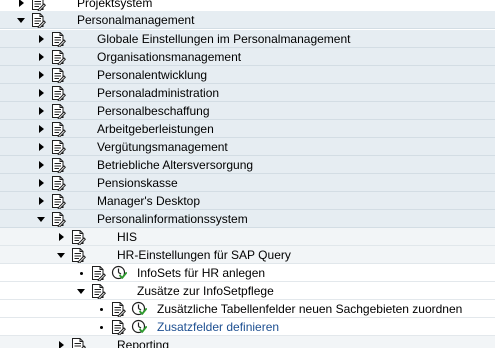  Describe the element at coordinates (127, 237) in the screenshot. I see `tree-node-label: HIS` at that location.